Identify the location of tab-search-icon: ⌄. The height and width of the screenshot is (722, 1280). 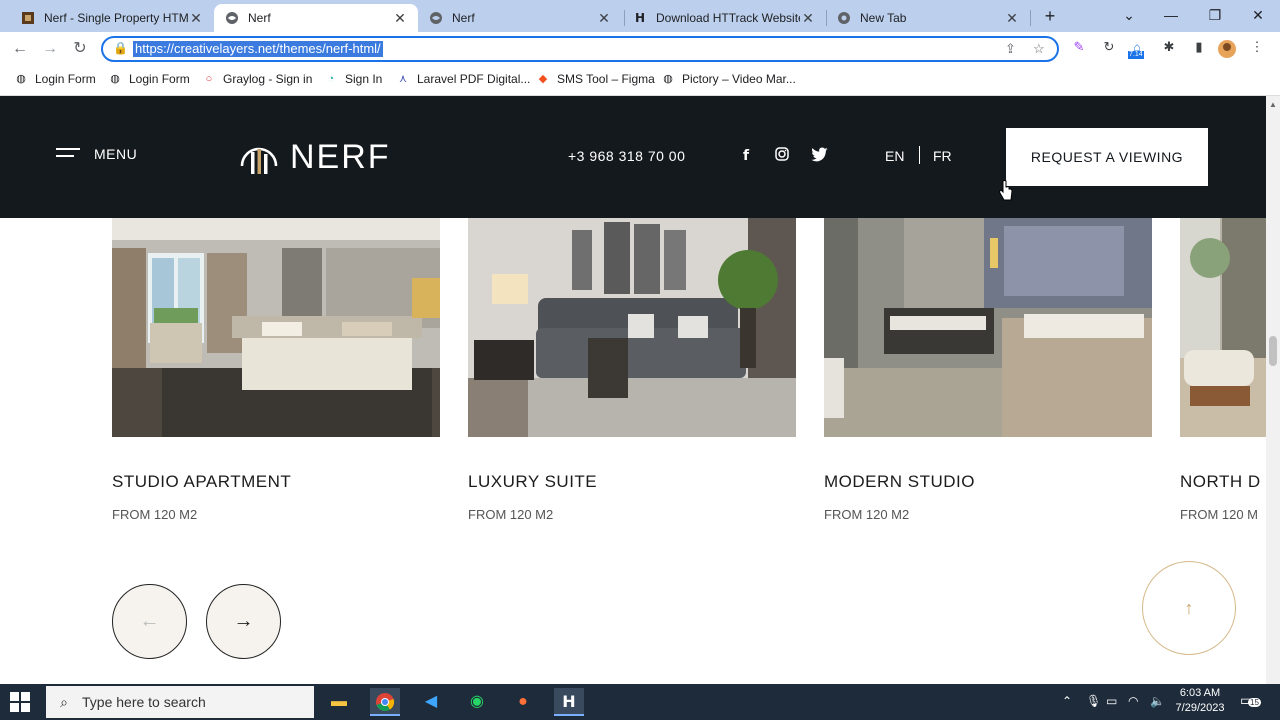
(1129, 15).